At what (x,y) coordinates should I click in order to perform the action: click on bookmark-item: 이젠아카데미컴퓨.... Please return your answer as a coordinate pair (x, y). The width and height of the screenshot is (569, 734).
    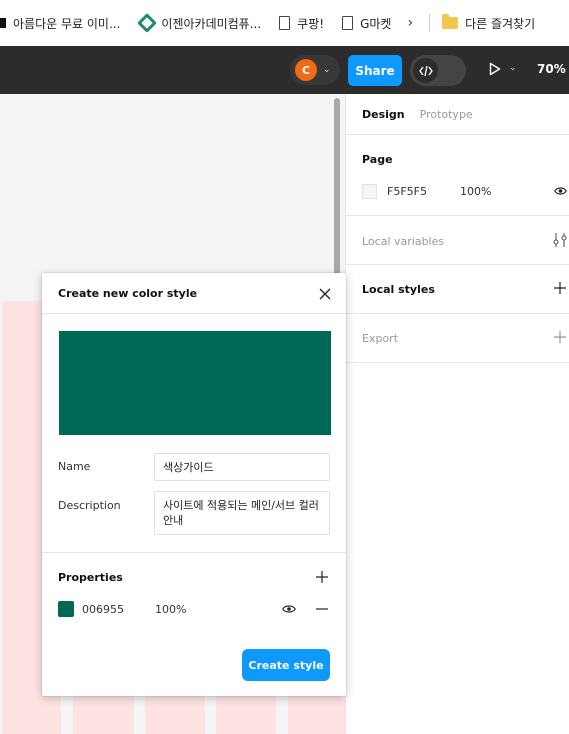
    Looking at the image, I should click on (199, 23).